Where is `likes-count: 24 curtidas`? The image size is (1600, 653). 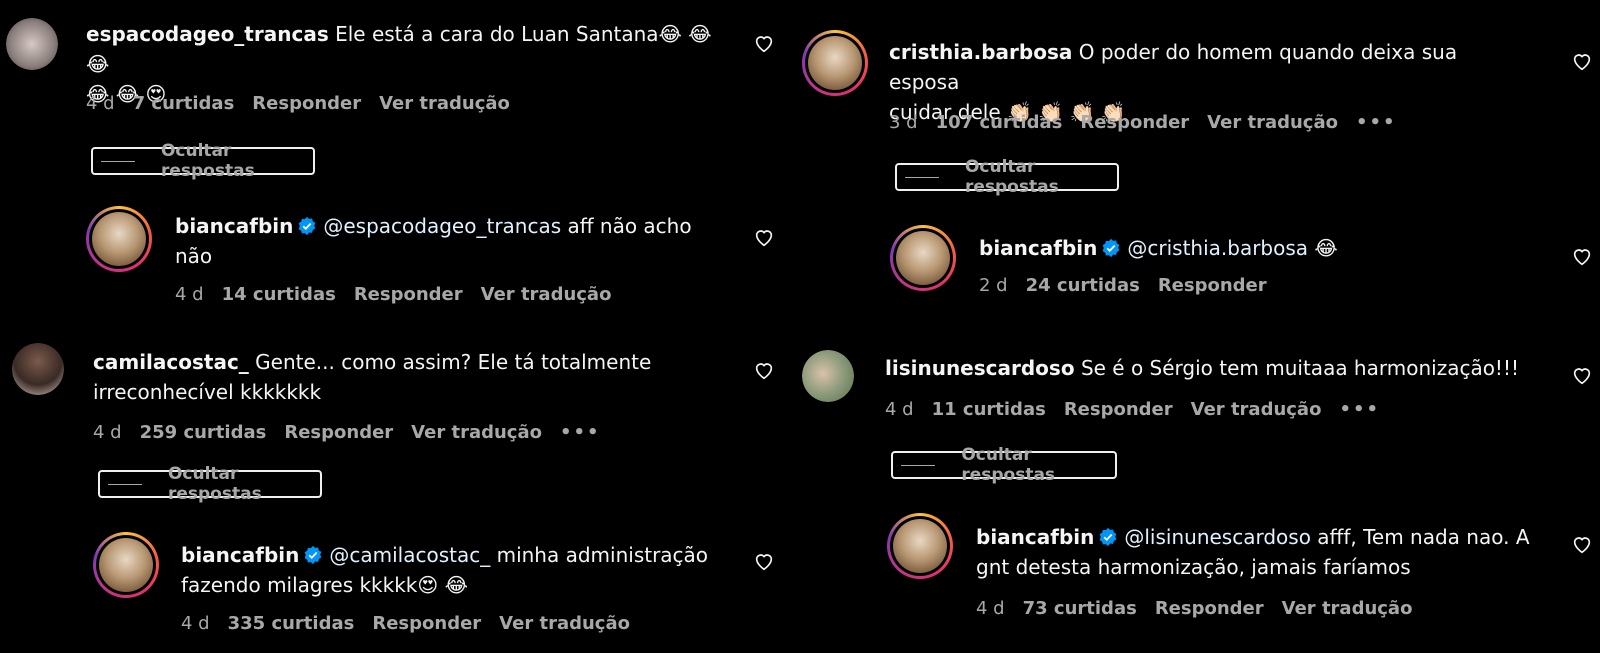 likes-count: 24 curtidas is located at coordinates (1083, 285).